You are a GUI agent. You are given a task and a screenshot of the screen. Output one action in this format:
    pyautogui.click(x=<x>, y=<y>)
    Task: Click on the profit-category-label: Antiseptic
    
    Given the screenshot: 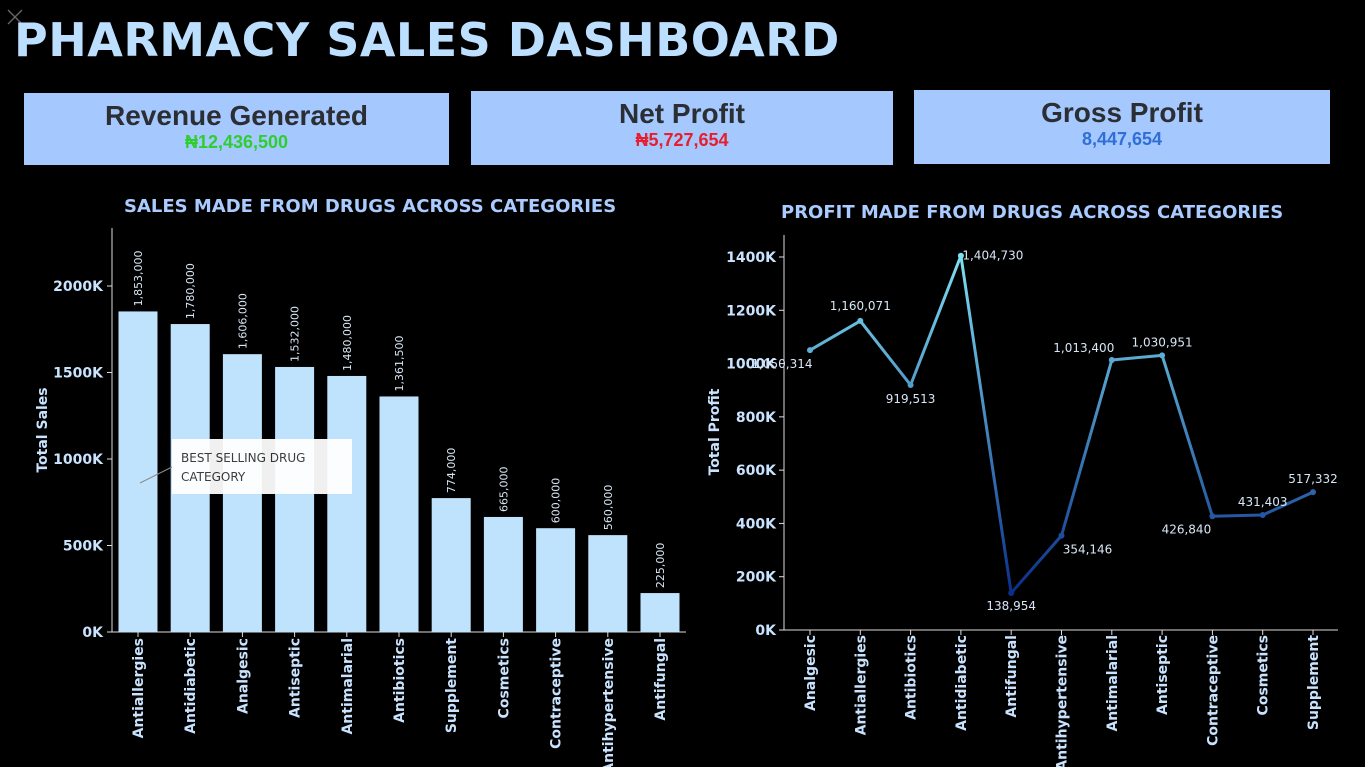 What is the action you would take?
    pyautogui.click(x=1163, y=675)
    